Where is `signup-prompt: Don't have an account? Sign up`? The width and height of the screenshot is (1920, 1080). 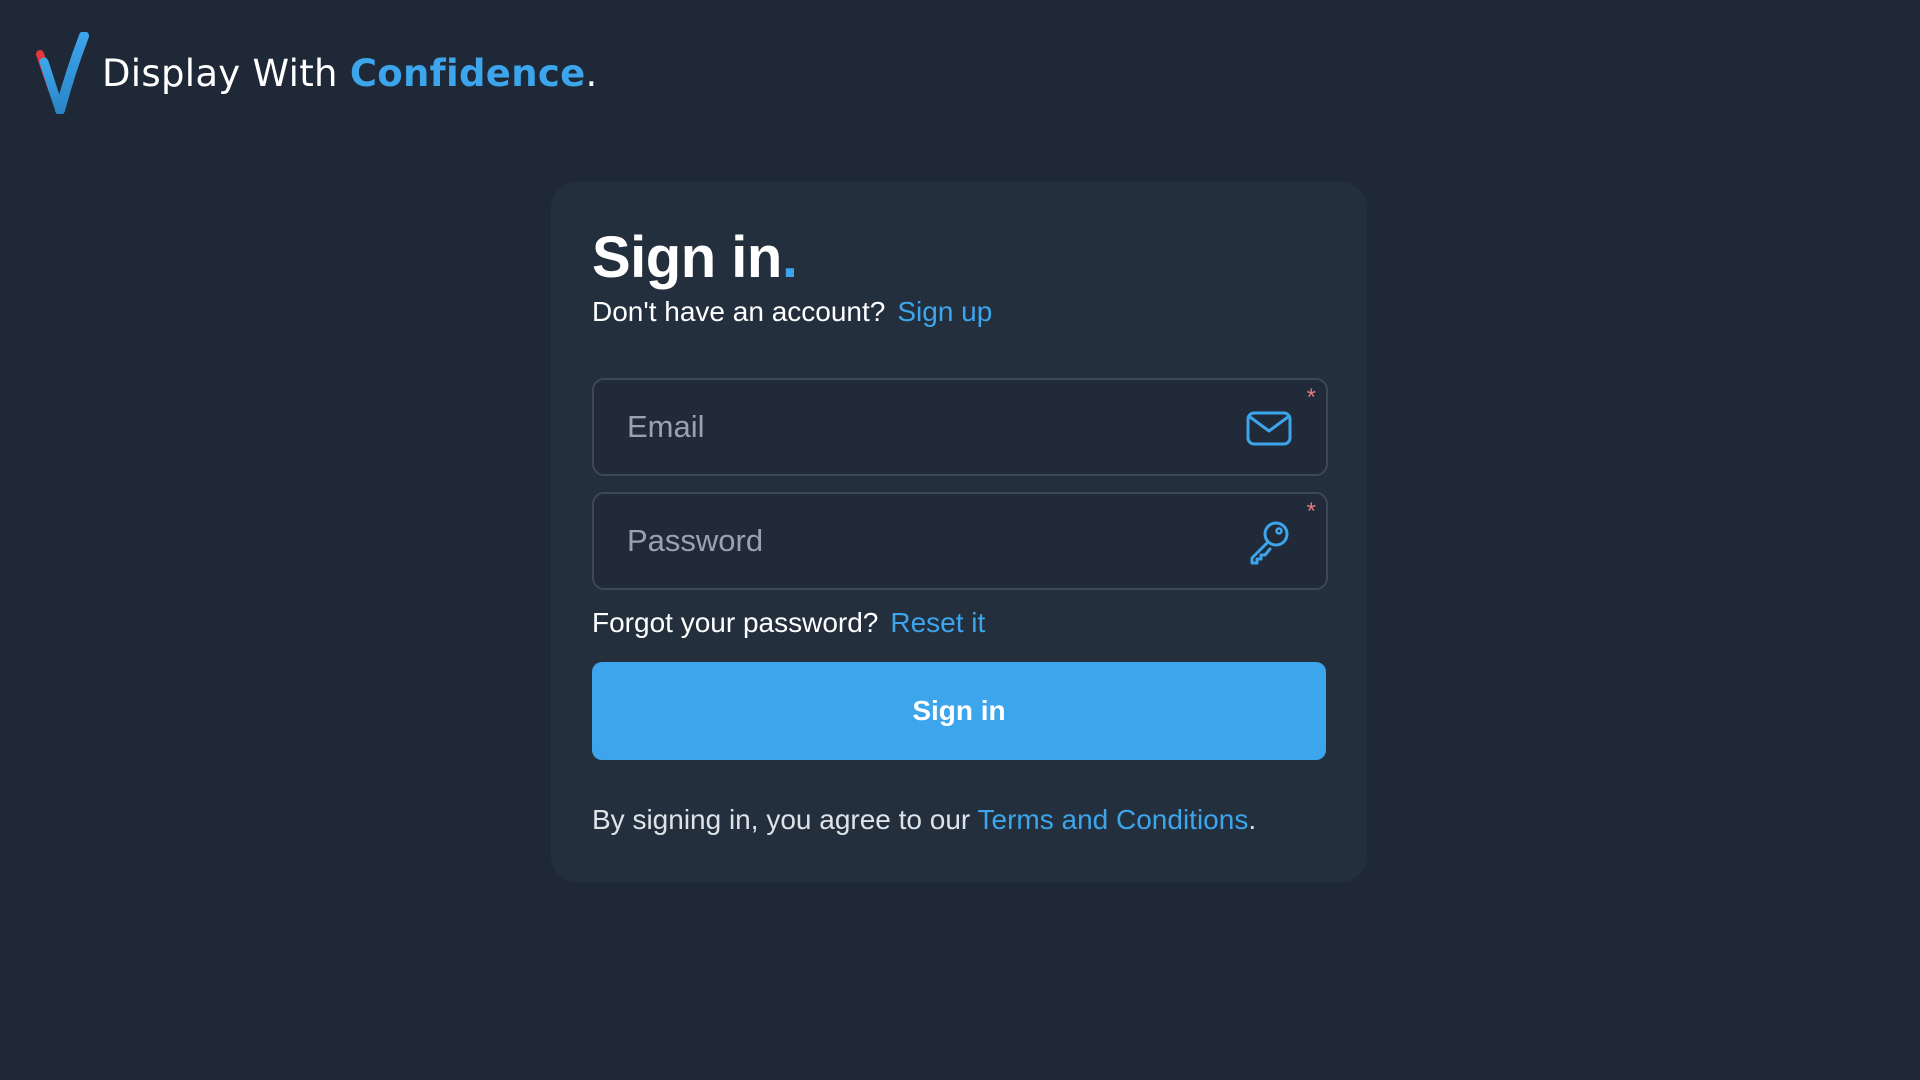 signup-prompt: Don't have an account? Sign up is located at coordinates (792, 312).